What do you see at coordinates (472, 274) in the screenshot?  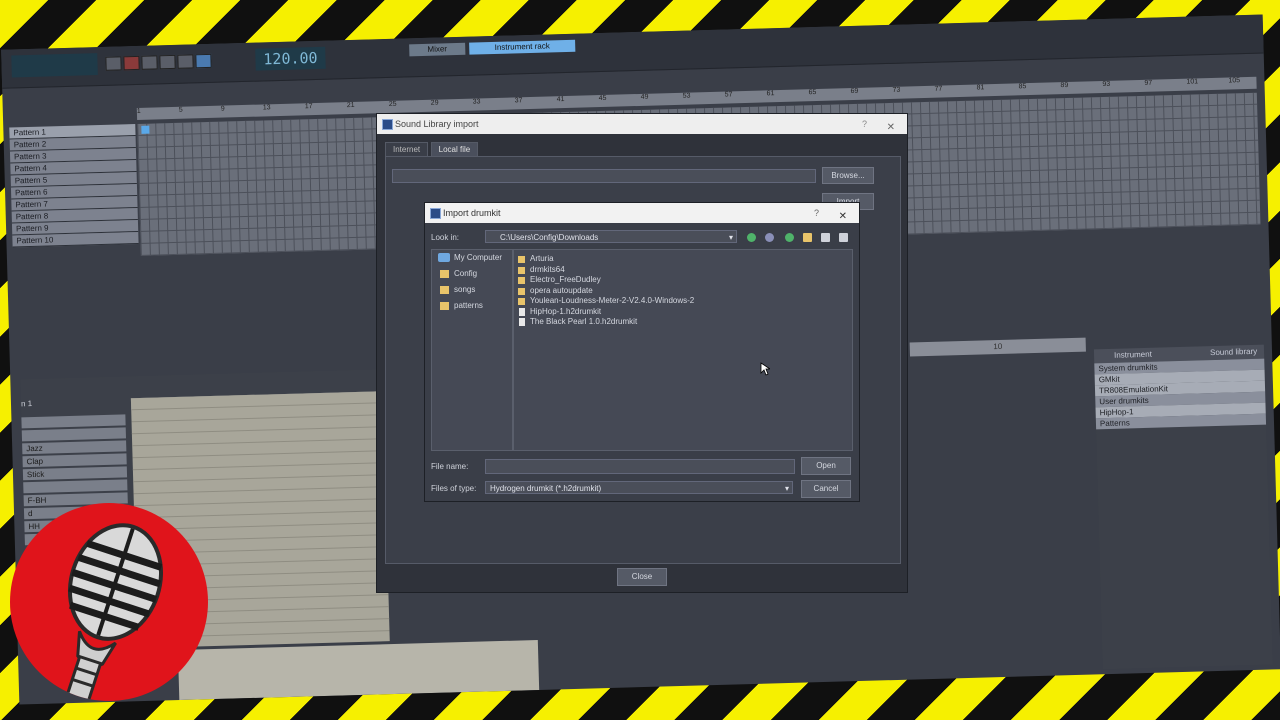 I see `sidebar-item-config: Config` at bounding box center [472, 274].